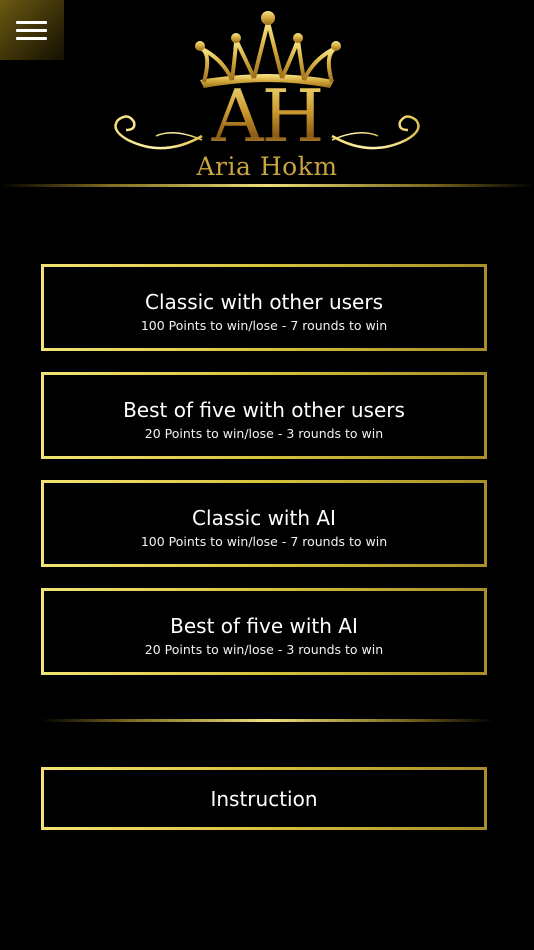  What do you see at coordinates (264, 302) in the screenshot?
I see `mode-title: Classic with other users` at bounding box center [264, 302].